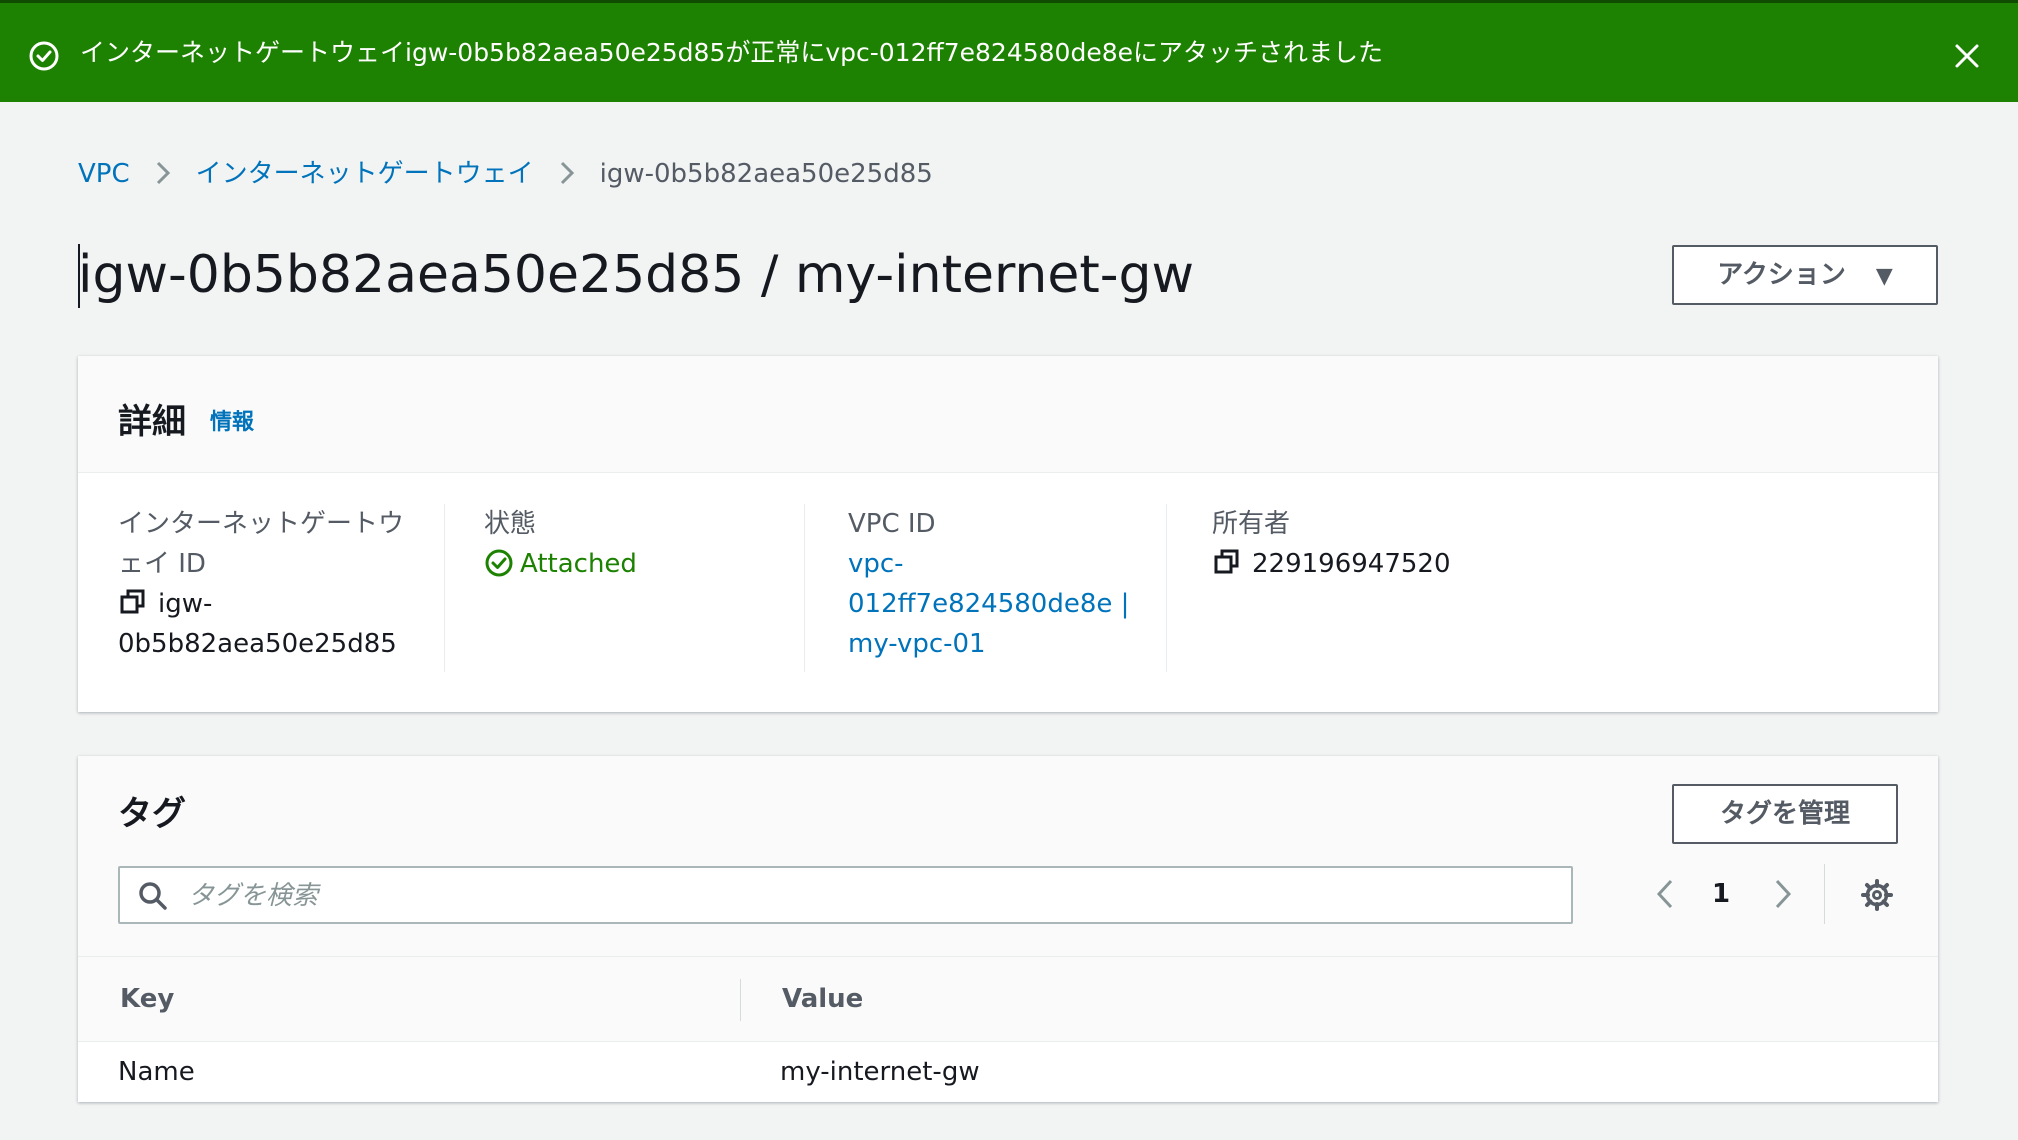 This screenshot has height=1140, width=2018. Describe the element at coordinates (510, 524) in the screenshot. I see `state-label: 状態` at that location.